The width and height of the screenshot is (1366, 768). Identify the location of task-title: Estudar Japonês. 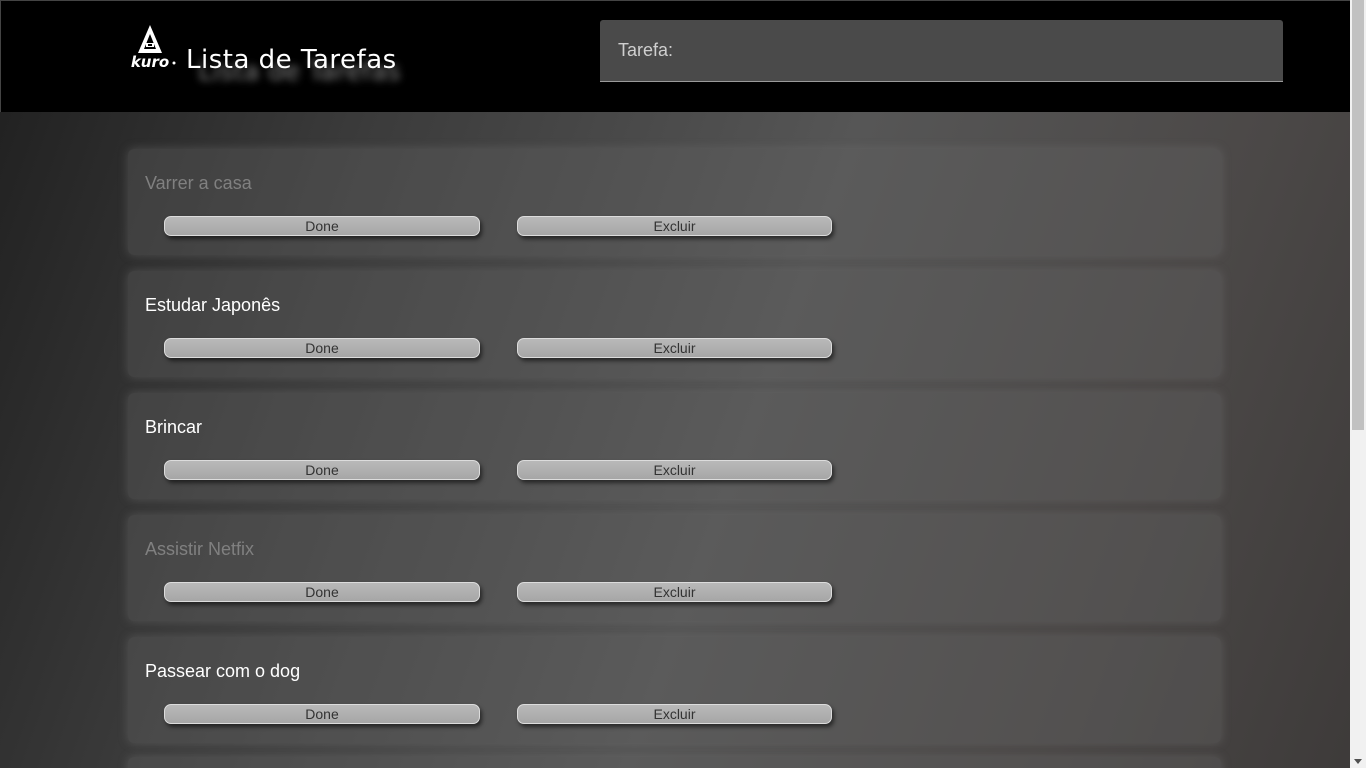
(212, 305).